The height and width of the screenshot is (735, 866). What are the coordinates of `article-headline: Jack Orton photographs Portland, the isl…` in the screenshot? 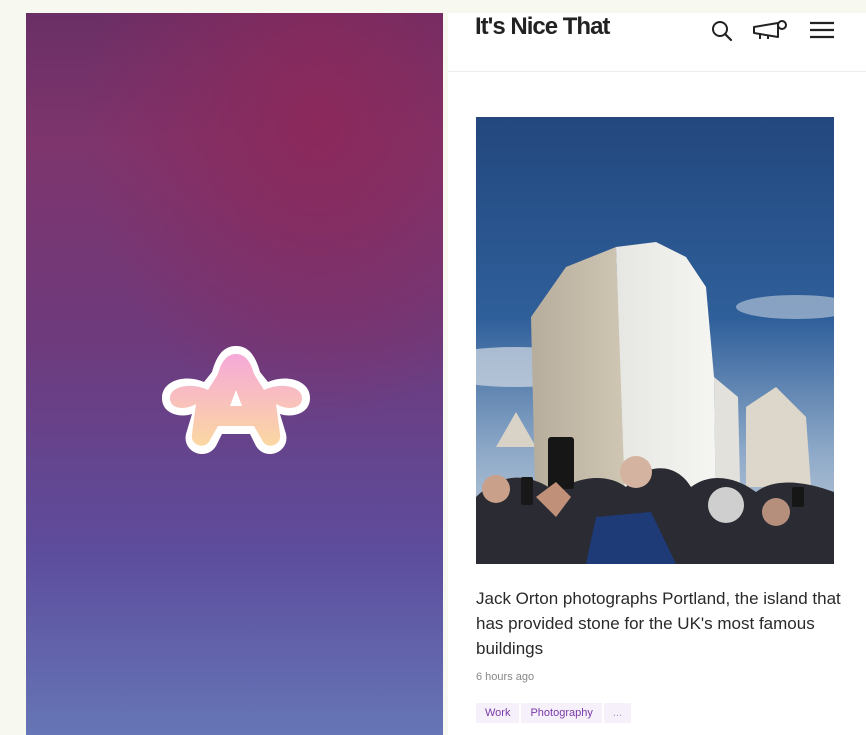 It's located at (661, 623).